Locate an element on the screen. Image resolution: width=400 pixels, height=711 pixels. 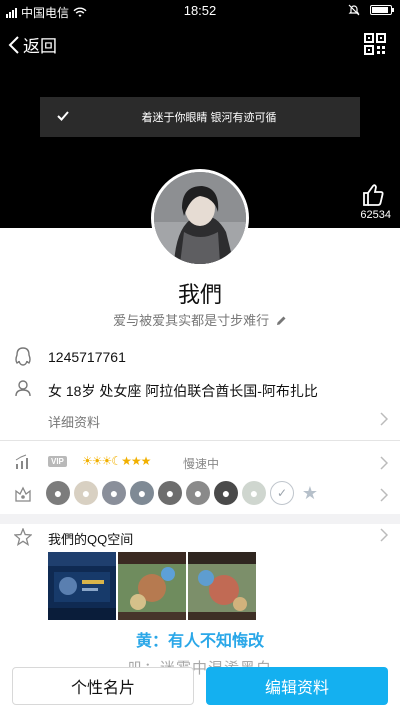
thumbs-up-icon is located at coordinates (372, 195).